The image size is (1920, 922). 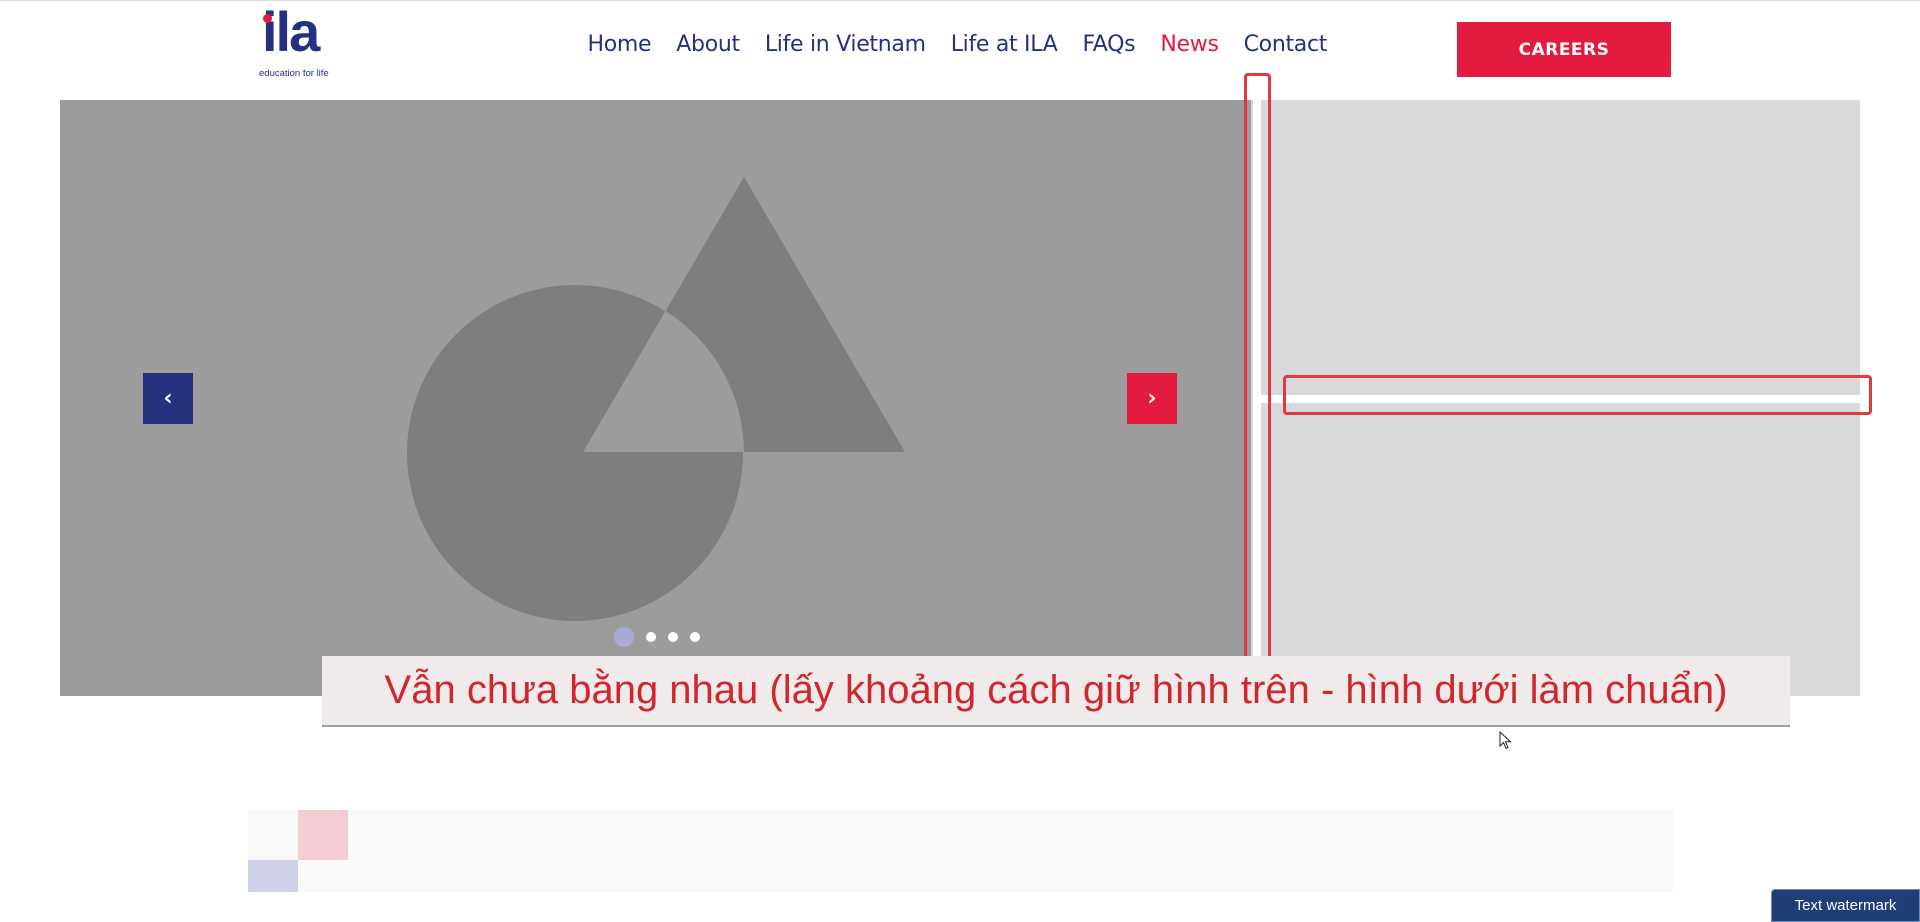 What do you see at coordinates (1004, 44) in the screenshot?
I see `nav-item-life-at-ila: Life at ILA` at bounding box center [1004, 44].